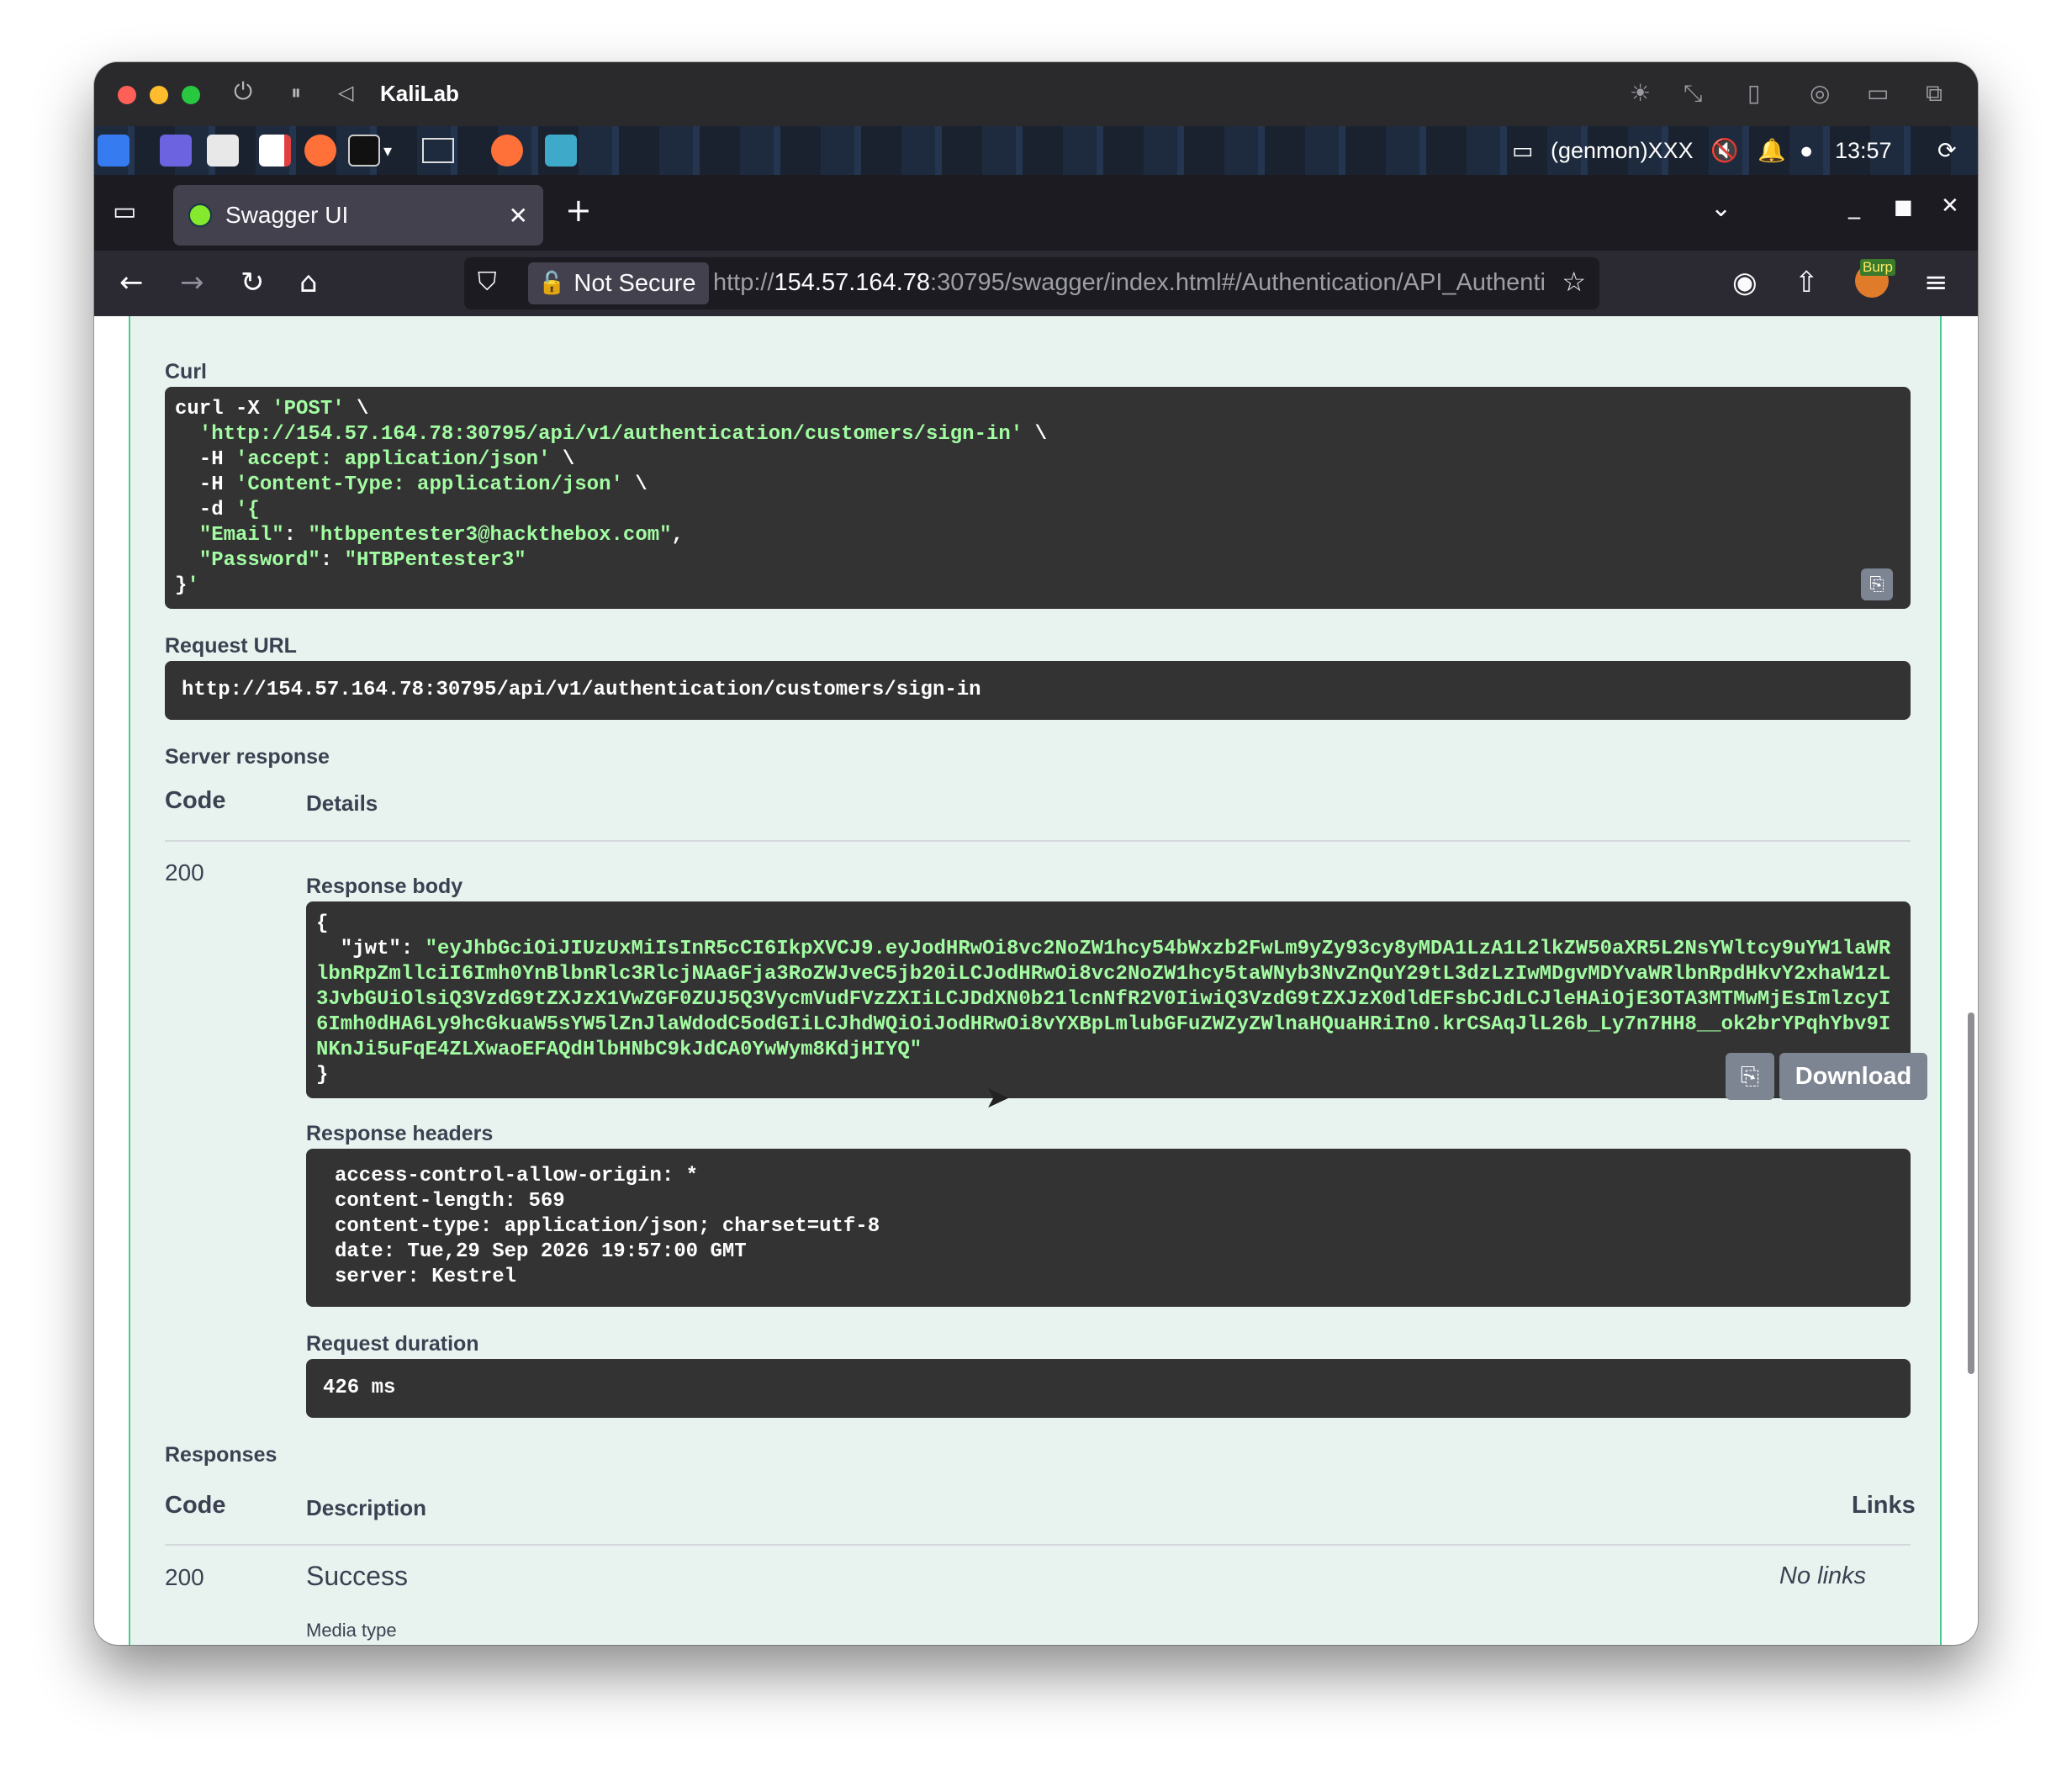 Image resolution: width=2072 pixels, height=1771 pixels. I want to click on refresh-icon: ⟳, so click(1947, 150).